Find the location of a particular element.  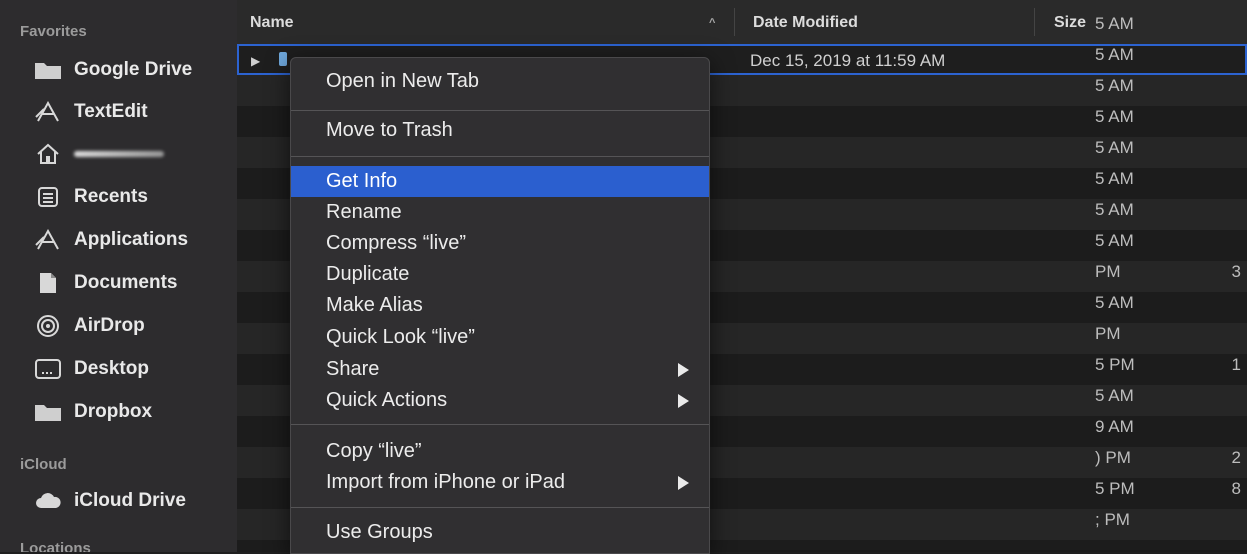

sidebar-item-label: Documents is located at coordinates (126, 282).